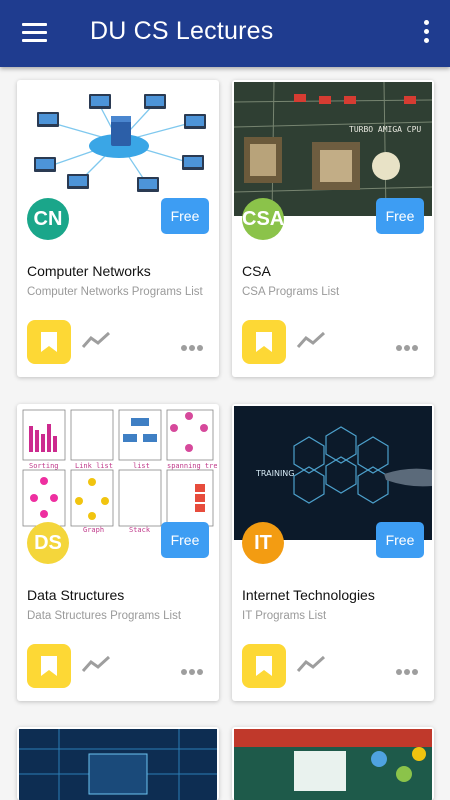 Image resolution: width=450 pixels, height=800 pixels. Describe the element at coordinates (274, 473) in the screenshot. I see `thumb-label: TRAINING` at that location.